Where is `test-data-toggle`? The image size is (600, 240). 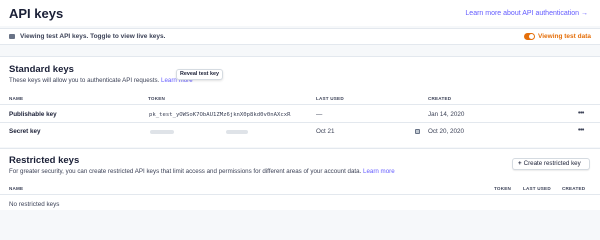 test-data-toggle is located at coordinates (529, 36).